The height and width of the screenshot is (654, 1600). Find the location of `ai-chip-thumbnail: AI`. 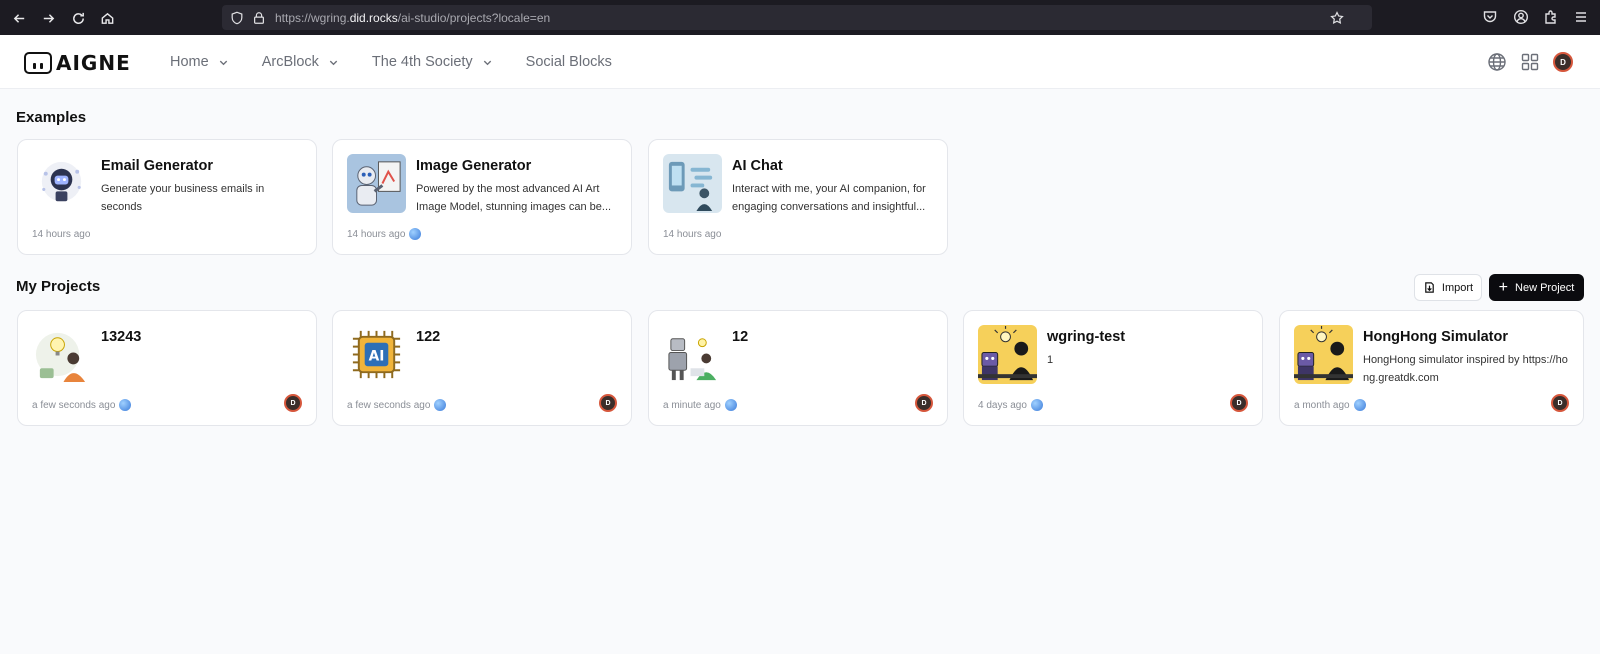

ai-chip-thumbnail: AI is located at coordinates (376, 354).